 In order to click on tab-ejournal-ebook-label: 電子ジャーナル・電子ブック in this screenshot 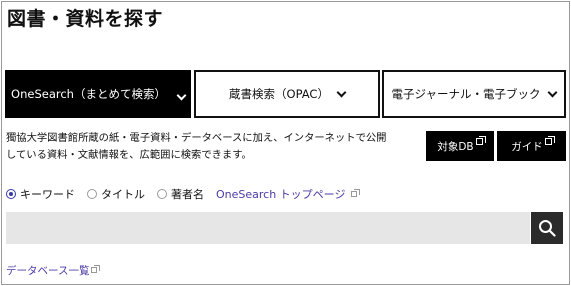, I will do `click(466, 94)`.